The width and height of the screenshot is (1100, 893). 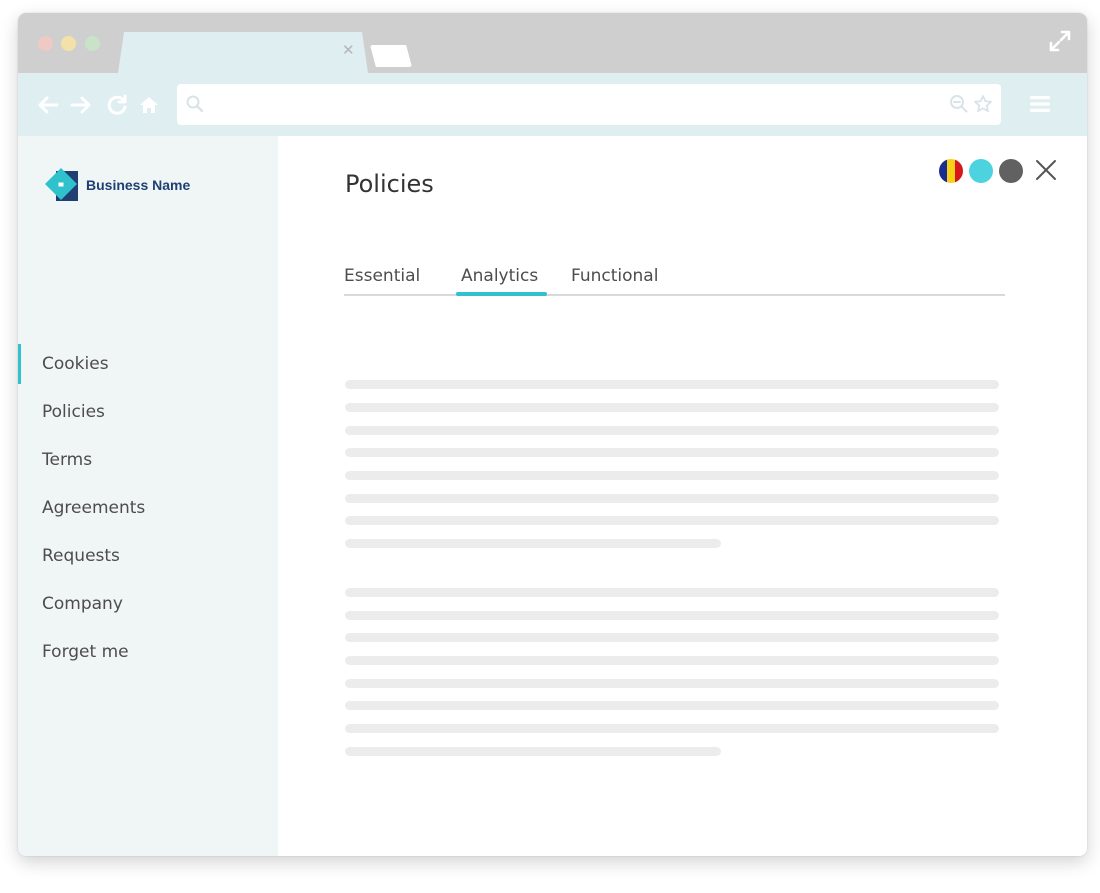 I want to click on minimize-window-button, so click(x=68, y=43).